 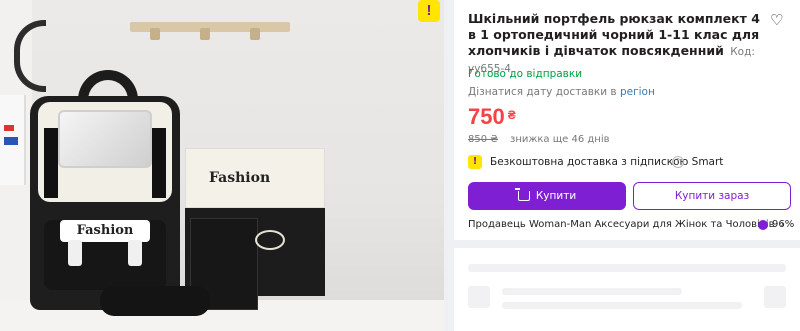 What do you see at coordinates (522, 194) in the screenshot?
I see `cart-icon` at bounding box center [522, 194].